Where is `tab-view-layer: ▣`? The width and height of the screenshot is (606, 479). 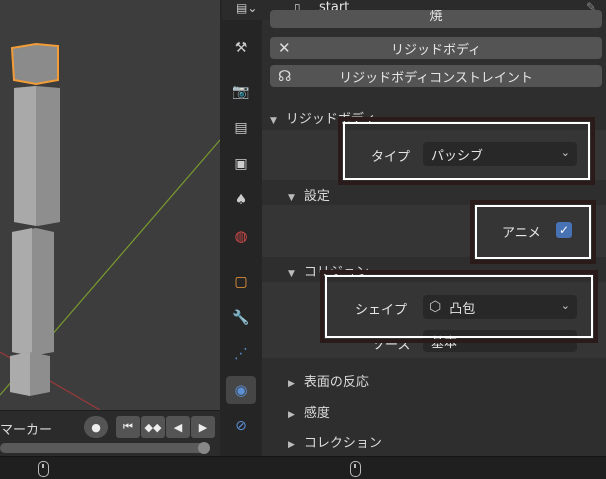 tab-view-layer: ▣ is located at coordinates (241, 164).